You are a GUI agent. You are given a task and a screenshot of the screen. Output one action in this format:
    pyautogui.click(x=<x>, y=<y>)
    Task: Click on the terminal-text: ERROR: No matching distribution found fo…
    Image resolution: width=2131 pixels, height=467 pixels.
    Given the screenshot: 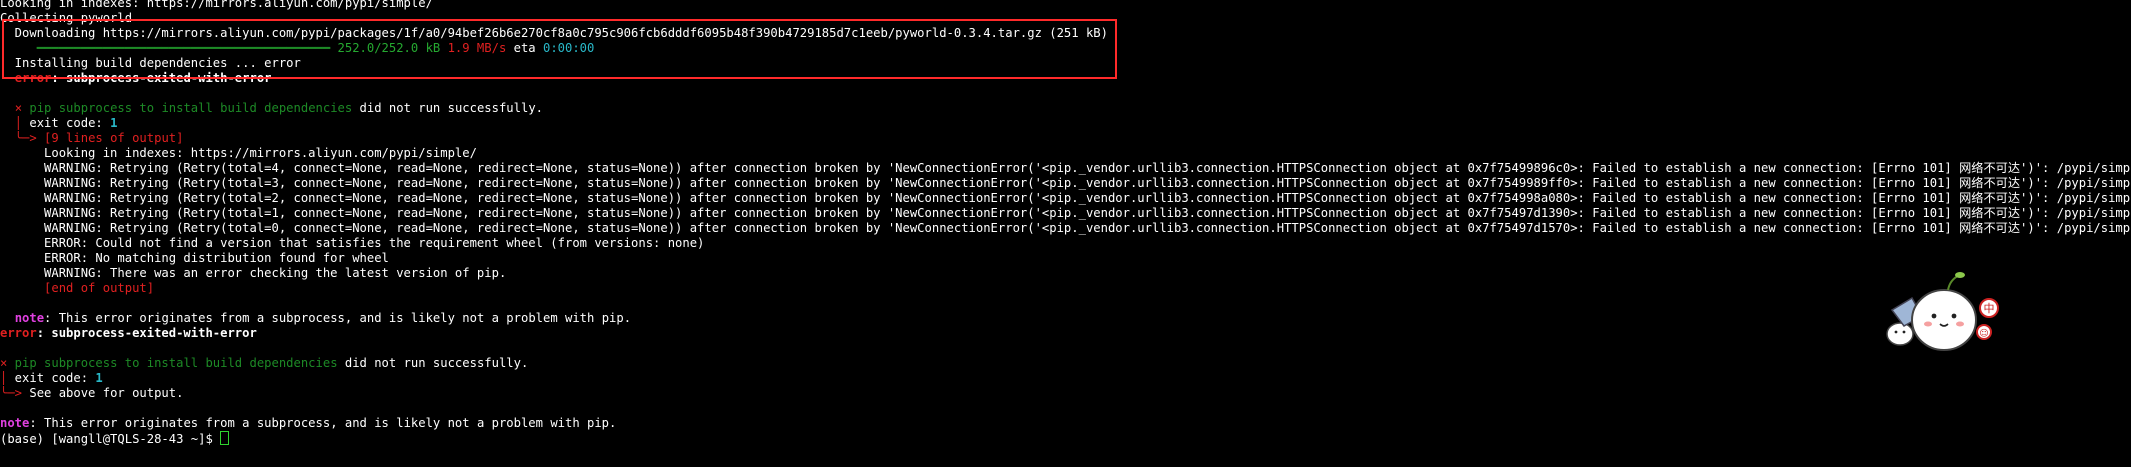 What is the action you would take?
    pyautogui.click(x=194, y=258)
    